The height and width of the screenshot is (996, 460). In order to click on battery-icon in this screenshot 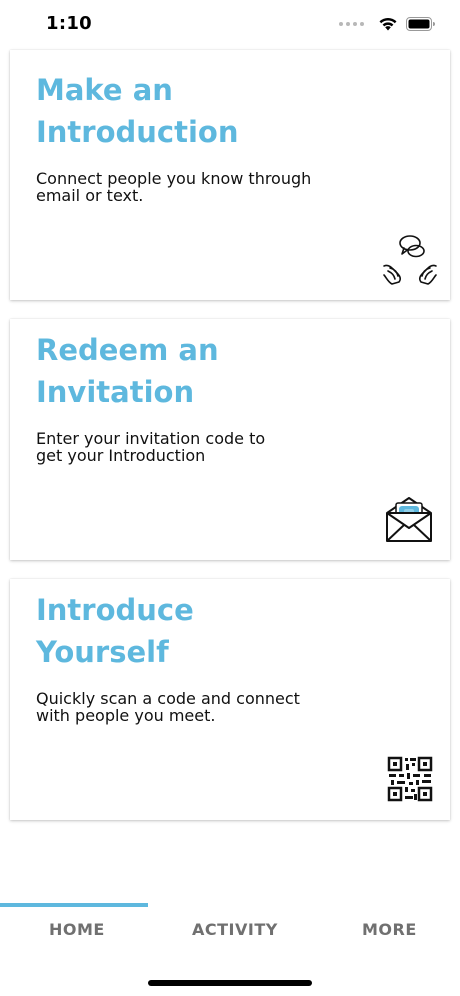, I will do `click(420, 23)`.